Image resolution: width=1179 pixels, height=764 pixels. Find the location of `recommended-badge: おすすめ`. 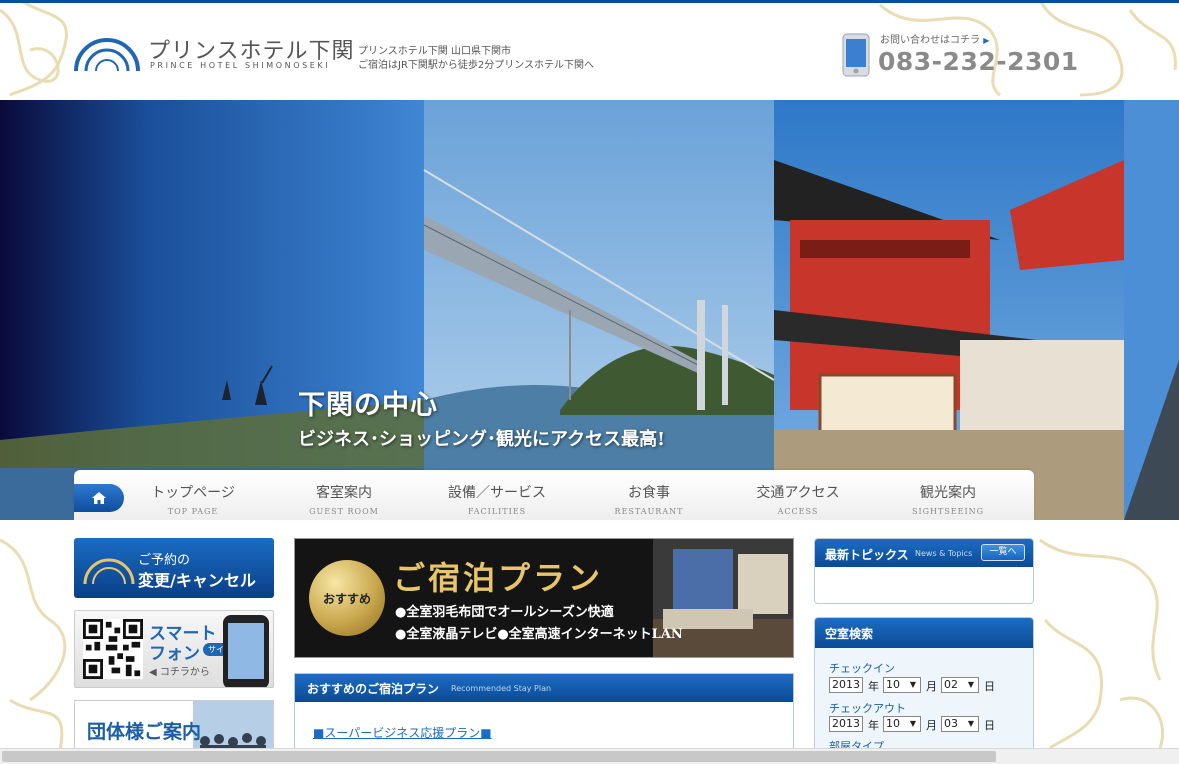

recommended-badge: おすすめ is located at coordinates (347, 598).